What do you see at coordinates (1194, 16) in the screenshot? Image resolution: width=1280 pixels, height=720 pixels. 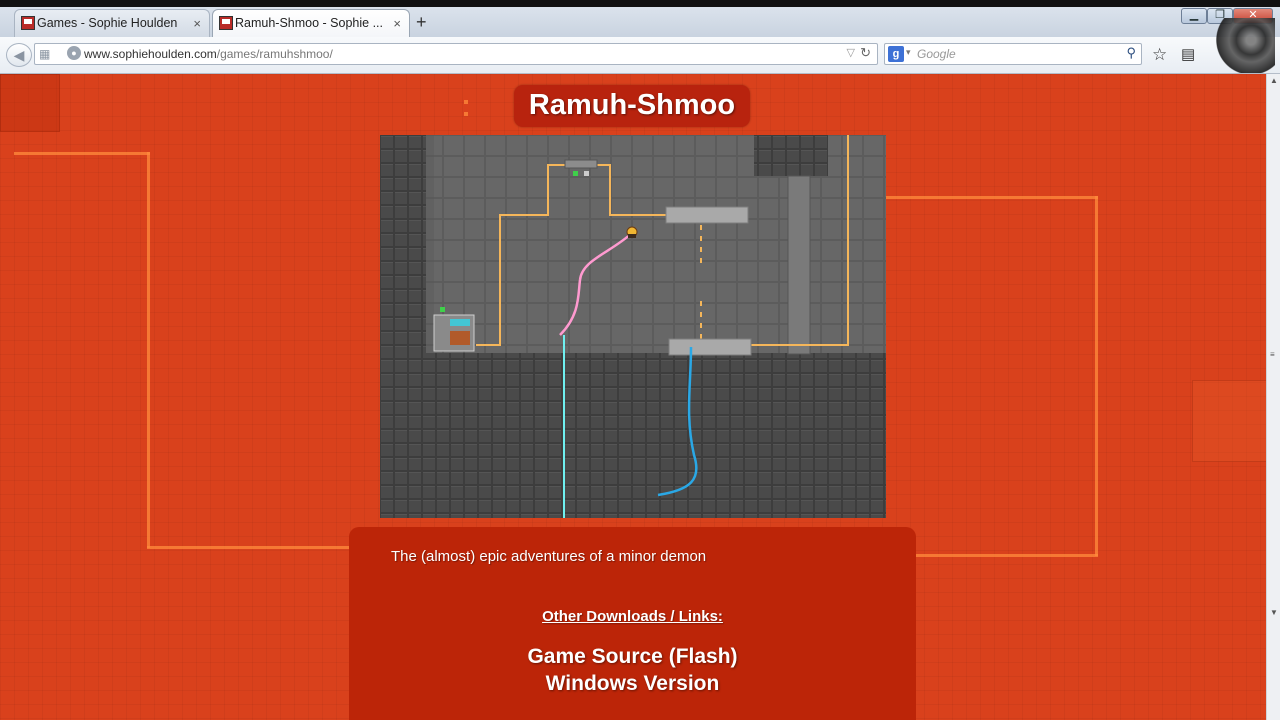 I see `minimize-button: ▁` at bounding box center [1194, 16].